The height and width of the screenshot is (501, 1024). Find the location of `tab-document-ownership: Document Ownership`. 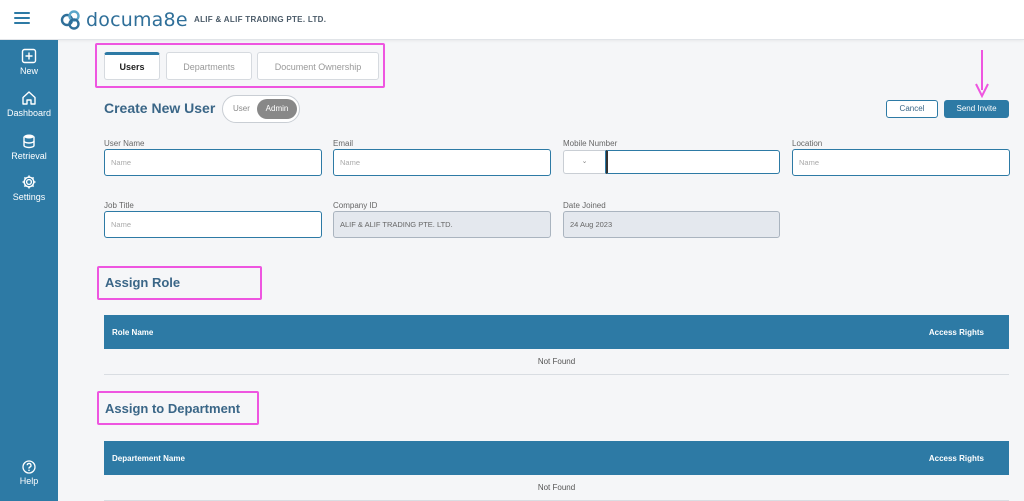

tab-document-ownership: Document Ownership is located at coordinates (318, 66).